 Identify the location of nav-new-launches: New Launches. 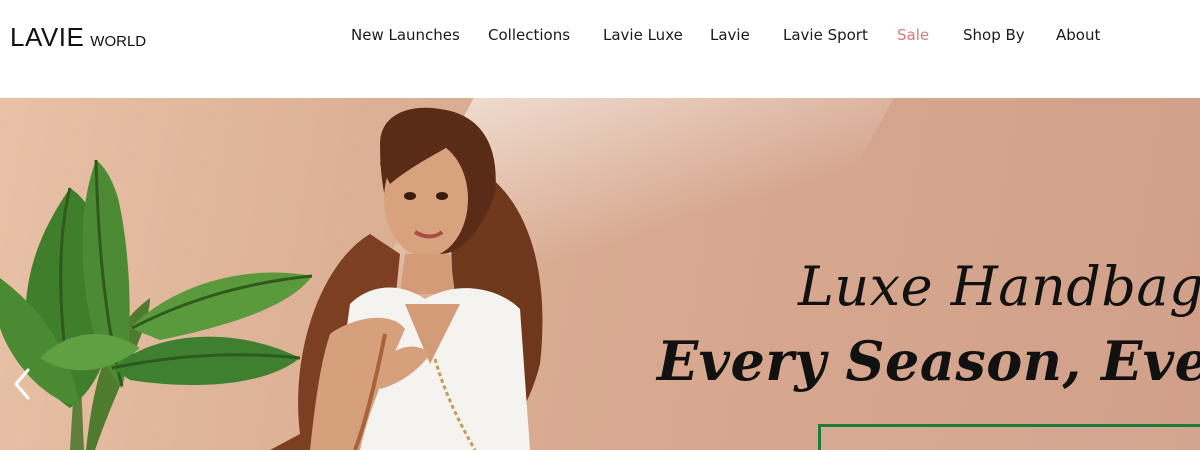
(405, 35).